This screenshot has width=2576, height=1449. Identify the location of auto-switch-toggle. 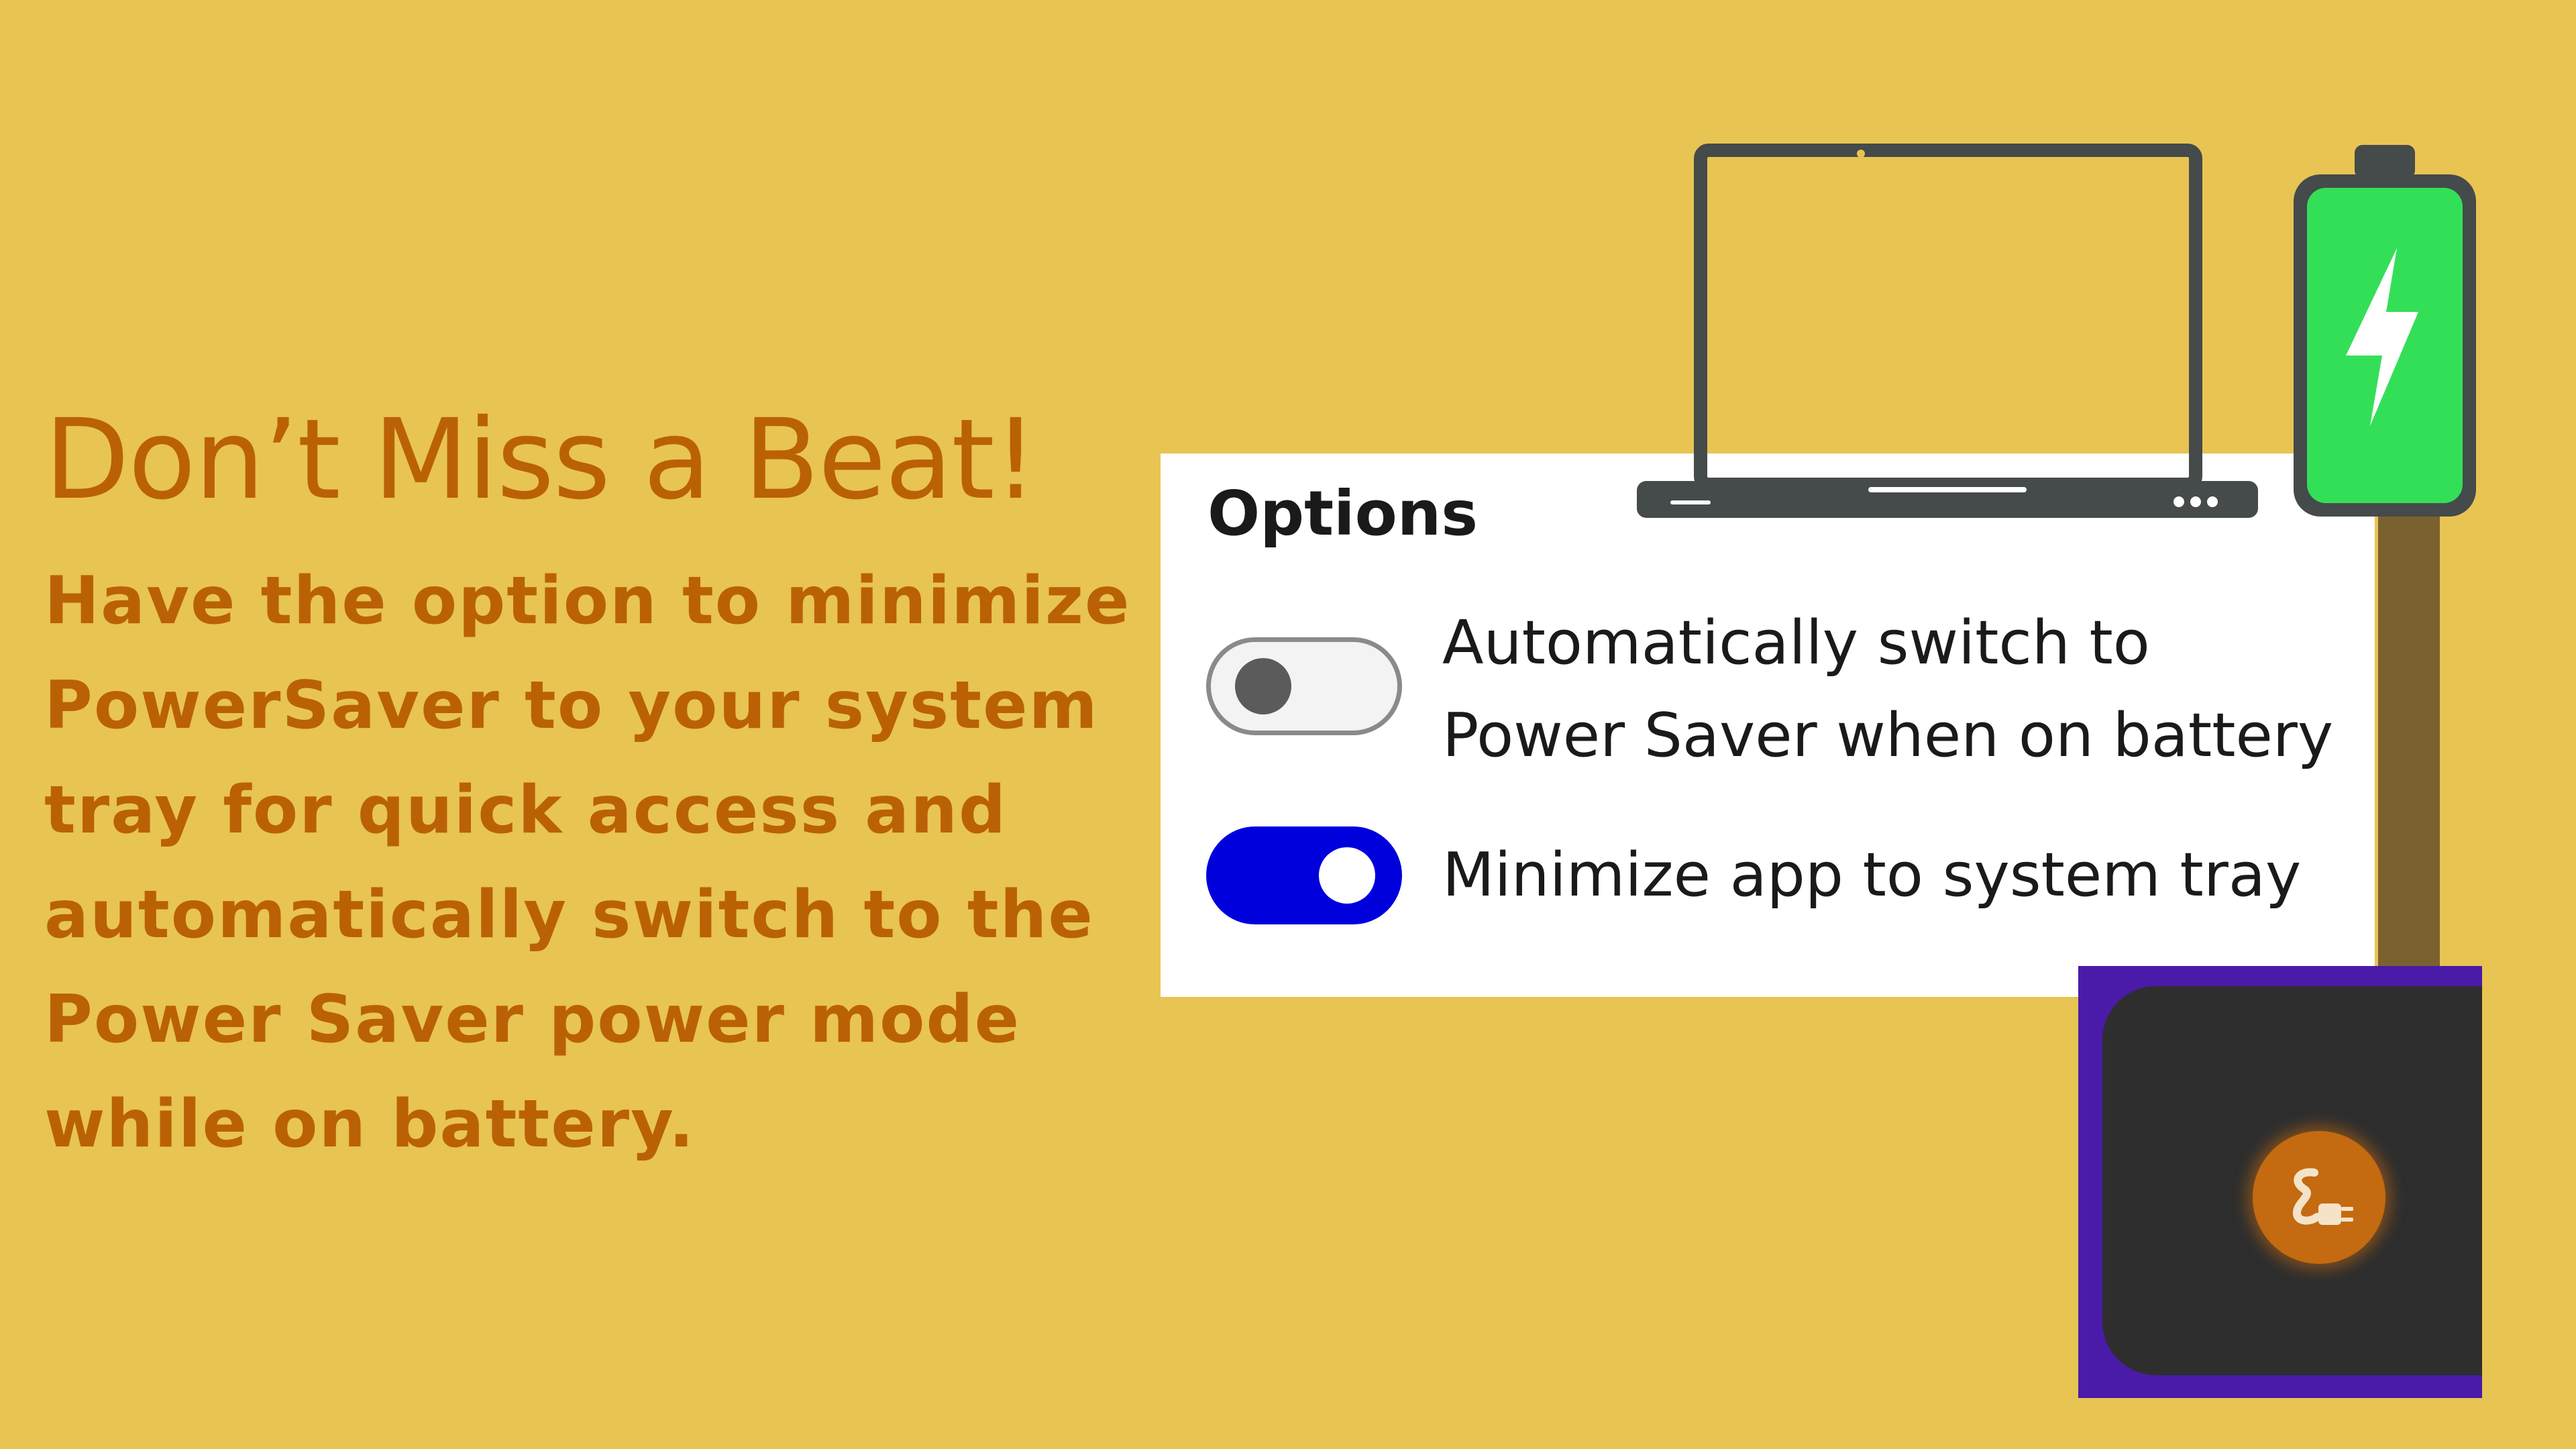
(1304, 686).